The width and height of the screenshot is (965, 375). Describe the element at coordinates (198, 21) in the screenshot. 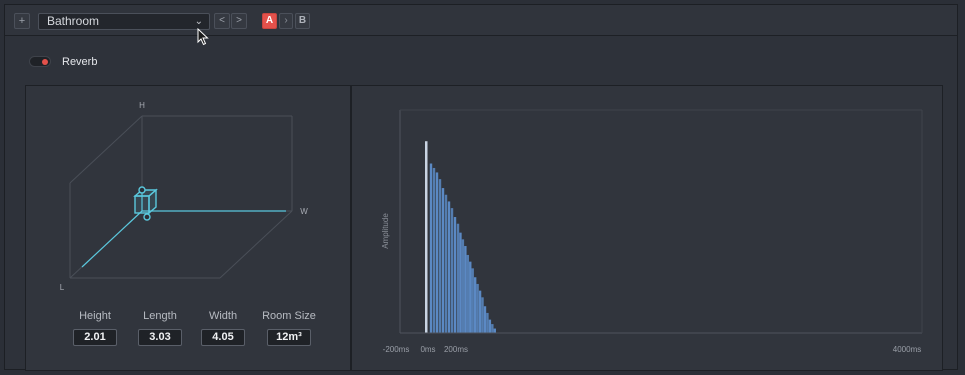

I see `chevron-down-icon: ⌄` at that location.